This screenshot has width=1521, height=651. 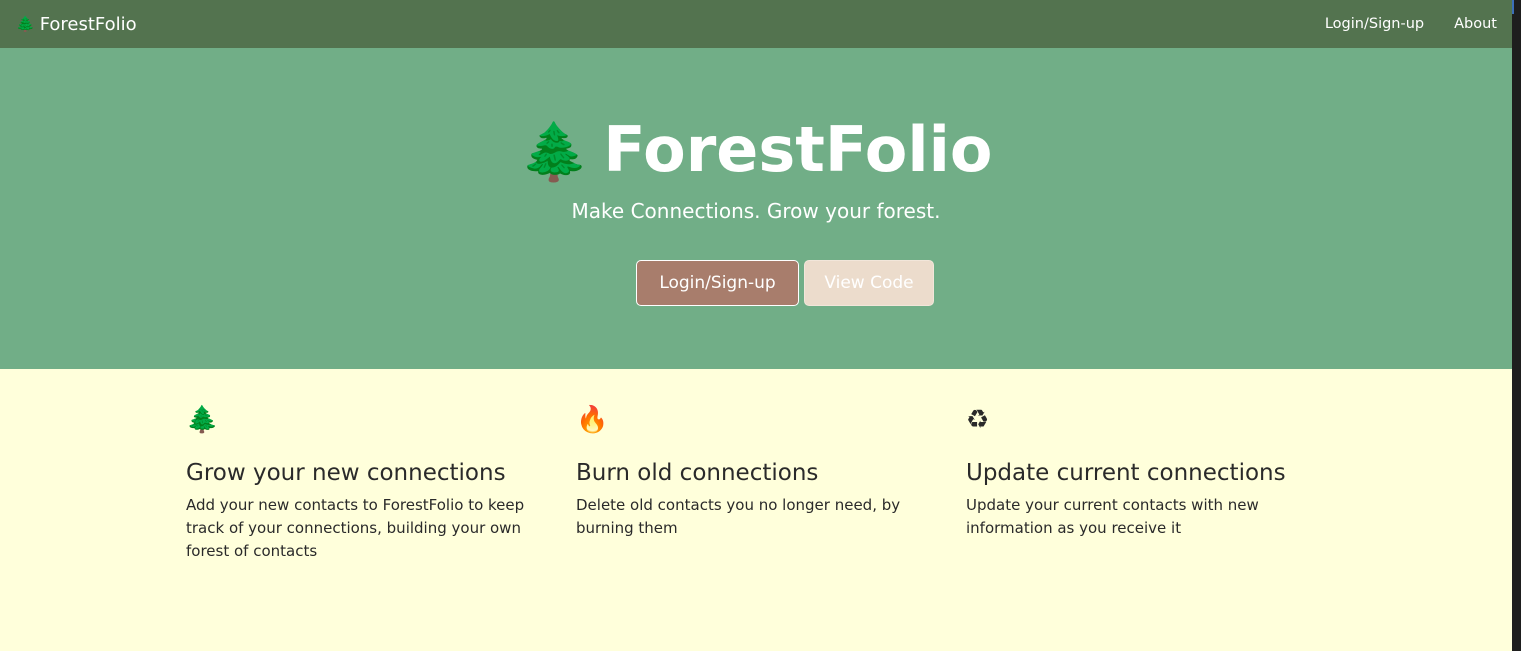 What do you see at coordinates (1374, 24) in the screenshot?
I see `nav-login-link: Login/Sign-up` at bounding box center [1374, 24].